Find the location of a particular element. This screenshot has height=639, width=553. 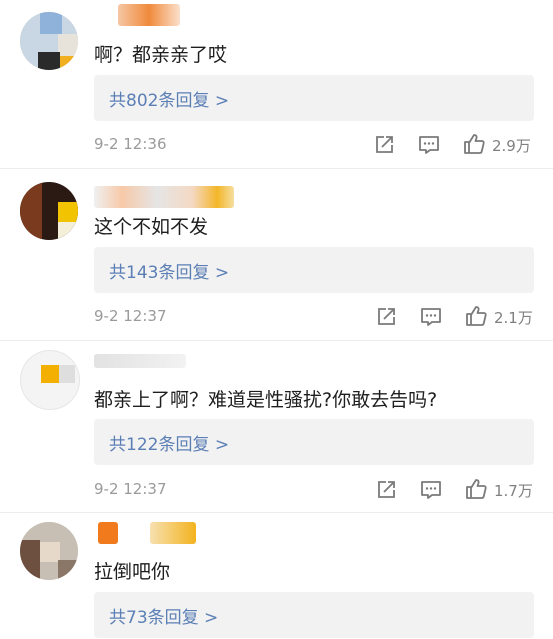

comment-text: 这个不如不发 is located at coordinates (151, 227).